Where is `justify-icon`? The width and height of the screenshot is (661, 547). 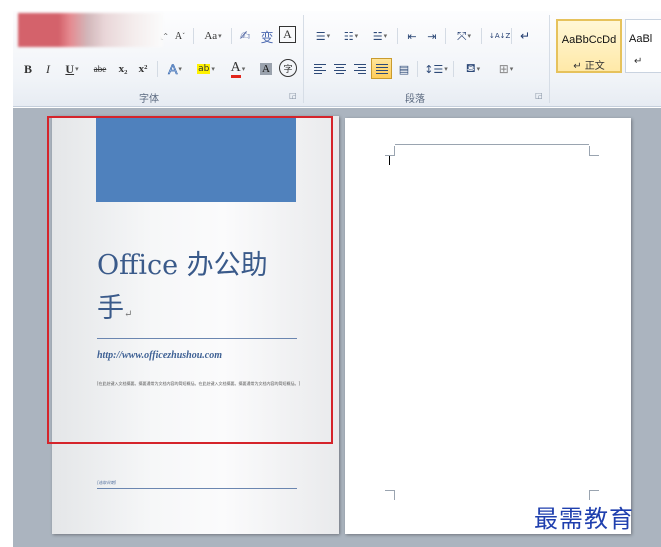 justify-icon is located at coordinates (381, 68).